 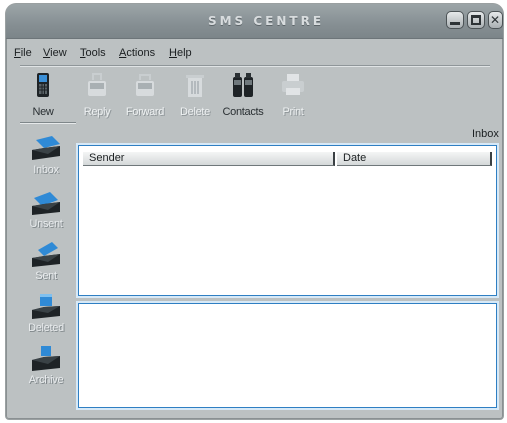 I want to click on minimize-button, so click(x=455, y=20).